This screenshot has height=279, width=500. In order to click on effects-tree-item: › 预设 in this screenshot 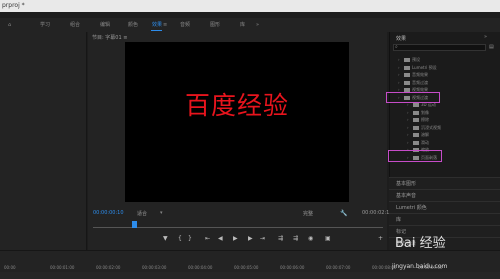, I will do `click(409, 60)`.